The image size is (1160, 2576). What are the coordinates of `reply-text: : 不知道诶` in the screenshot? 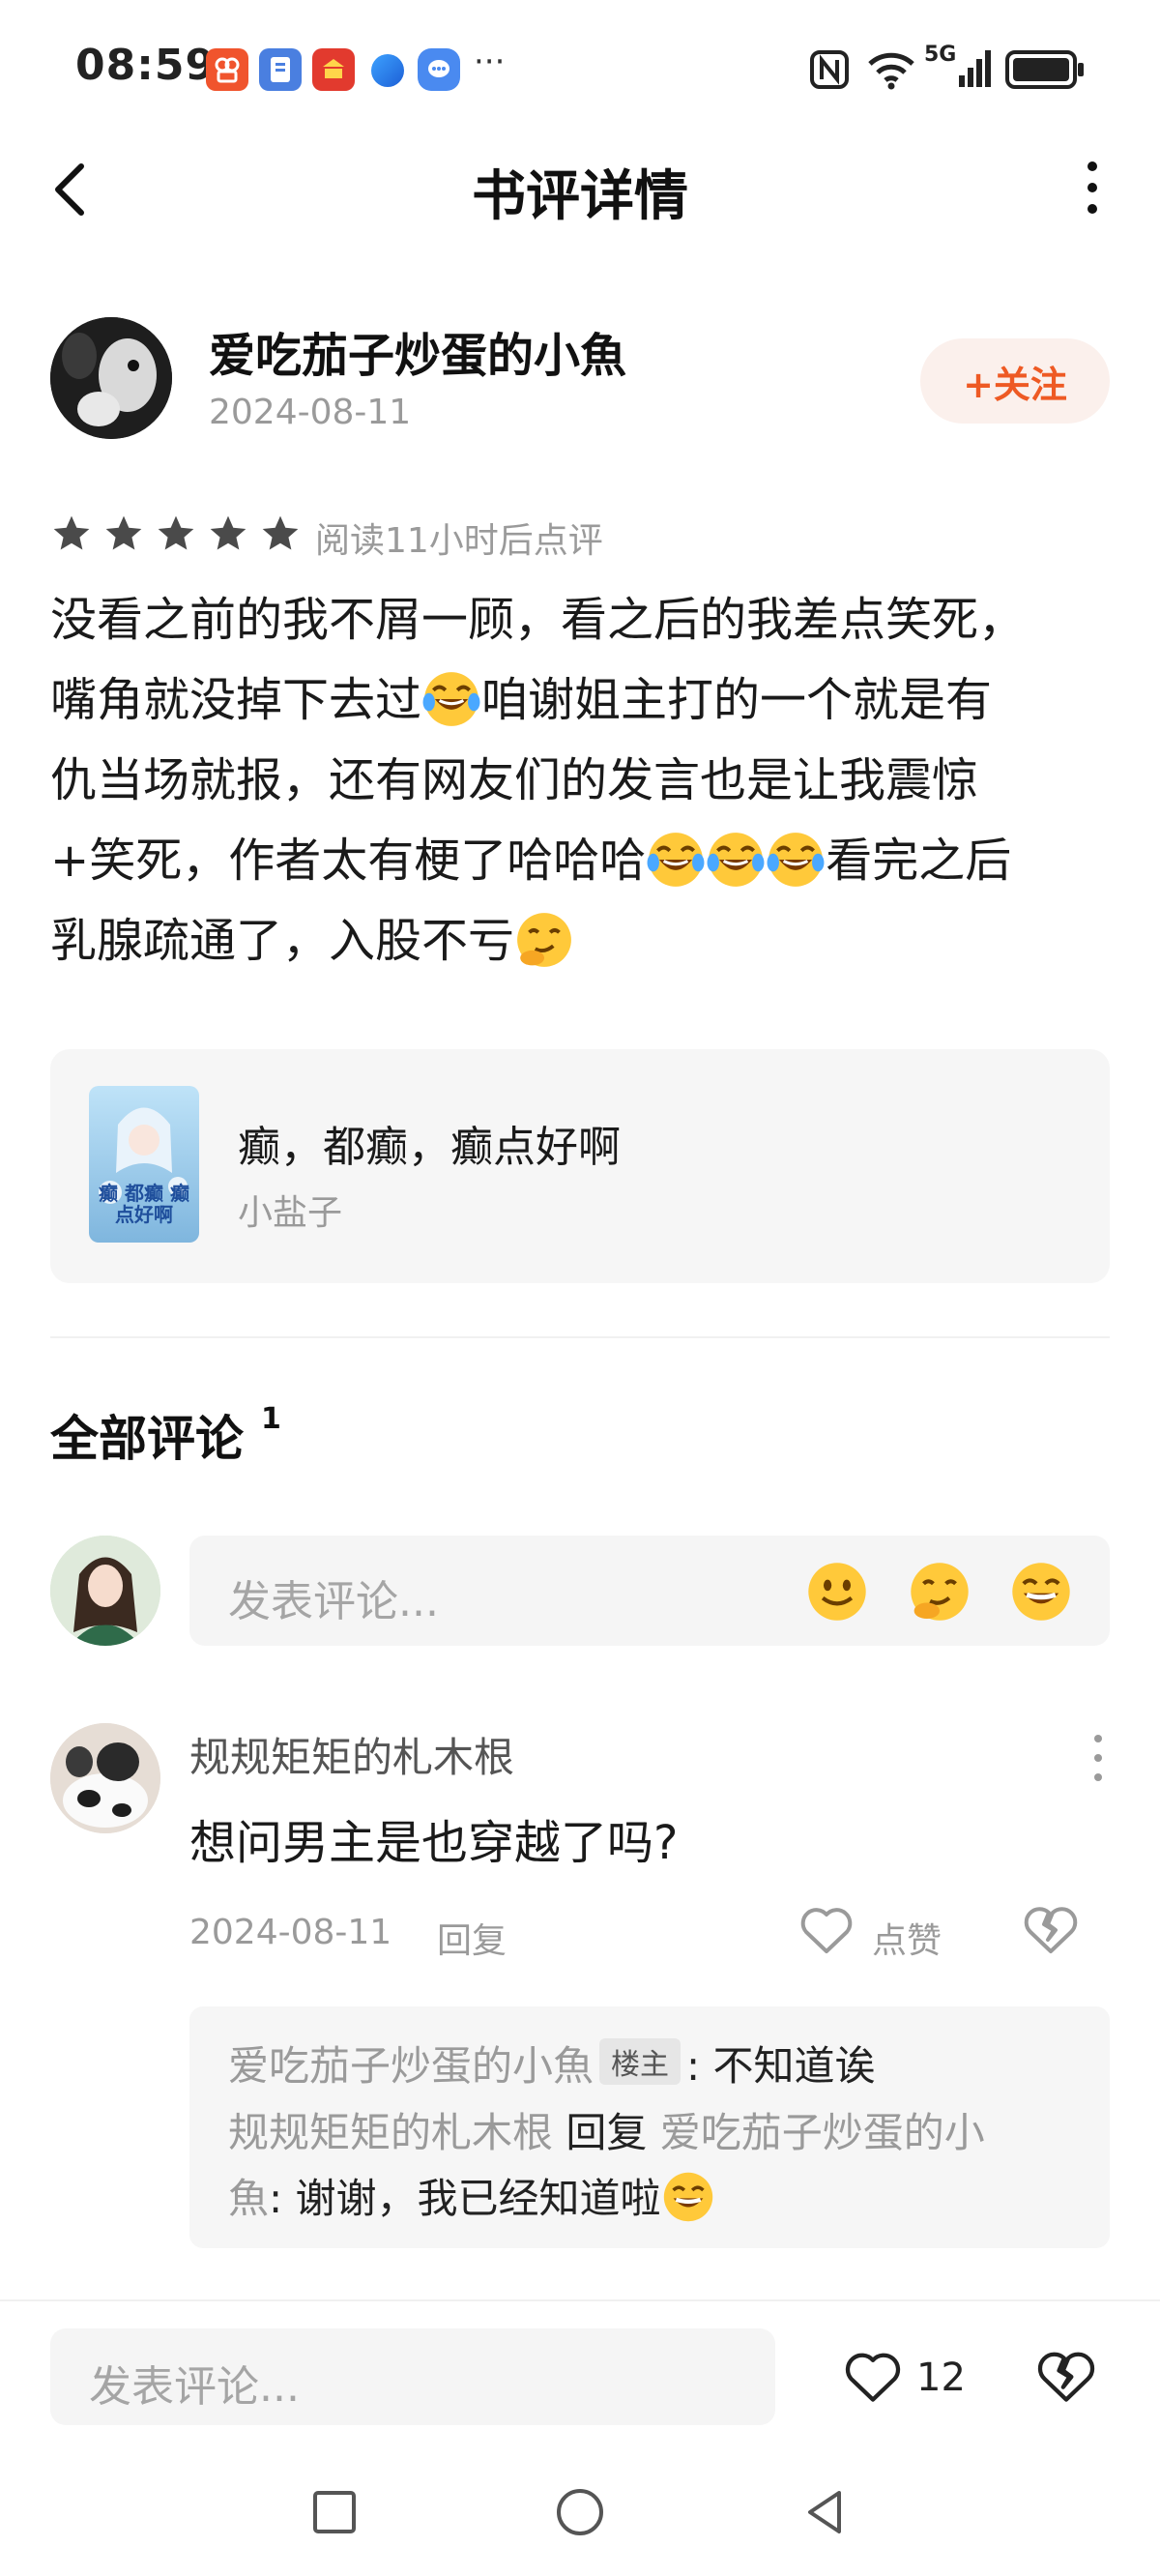 It's located at (781, 2066).